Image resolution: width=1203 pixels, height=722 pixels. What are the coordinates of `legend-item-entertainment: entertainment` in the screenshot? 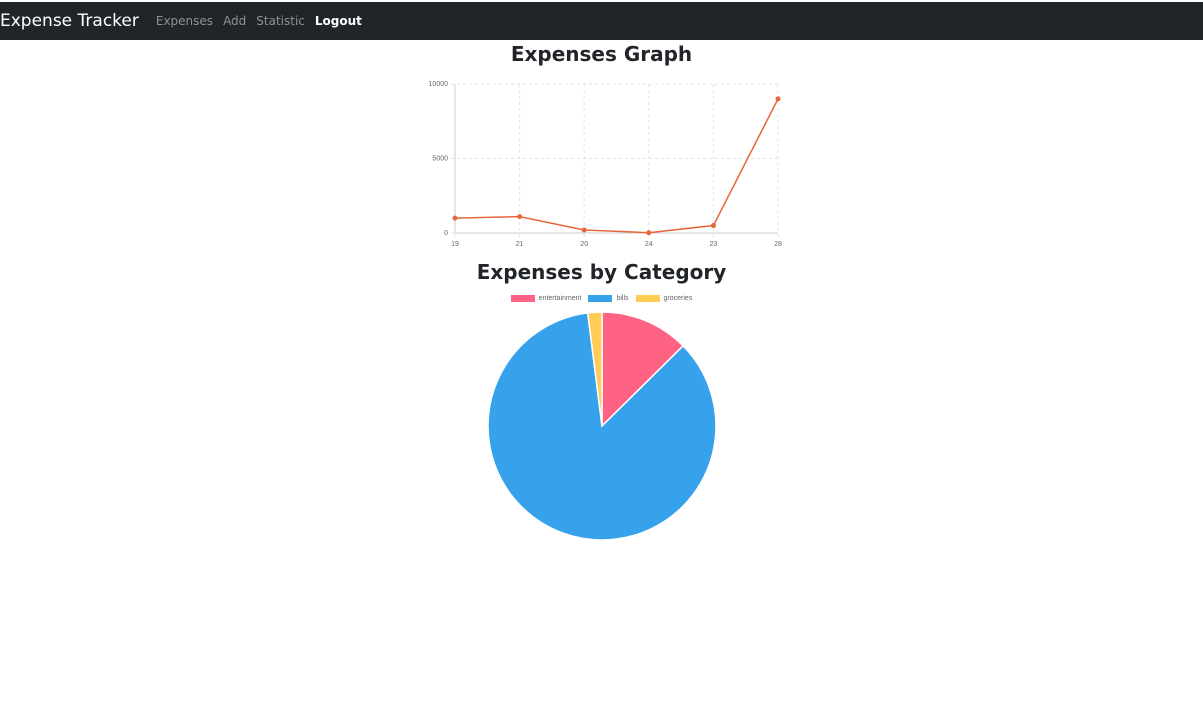 It's located at (546, 298).